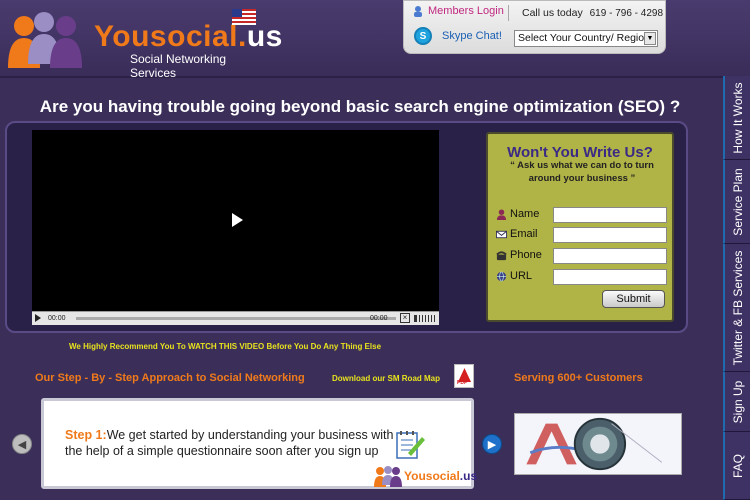  I want to click on brand-tagline: Social Networking Services, so click(178, 66).